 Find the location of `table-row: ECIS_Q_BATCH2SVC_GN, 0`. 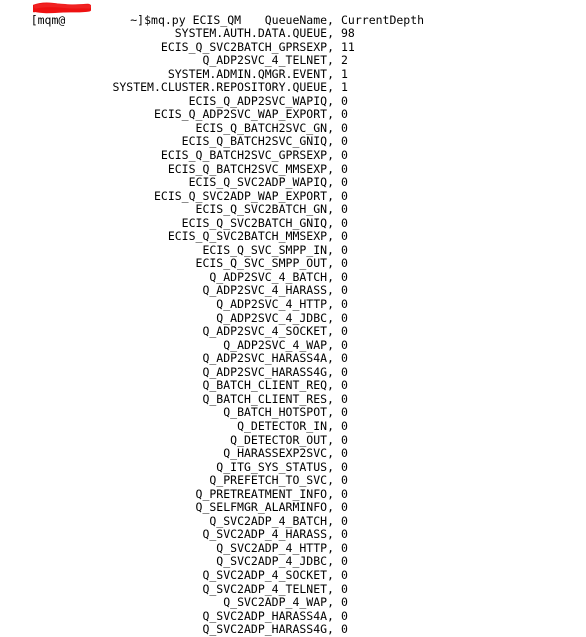

table-row: ECIS_Q_BATCH2SVC_GN, 0 is located at coordinates (230, 128).